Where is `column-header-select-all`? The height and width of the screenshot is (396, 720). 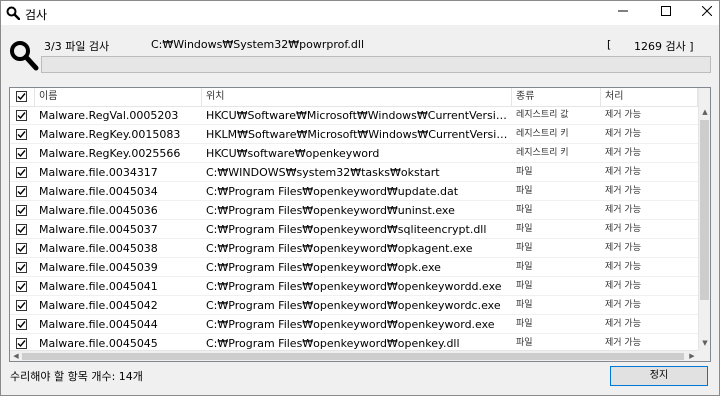
column-header-select-all is located at coordinates (22, 97).